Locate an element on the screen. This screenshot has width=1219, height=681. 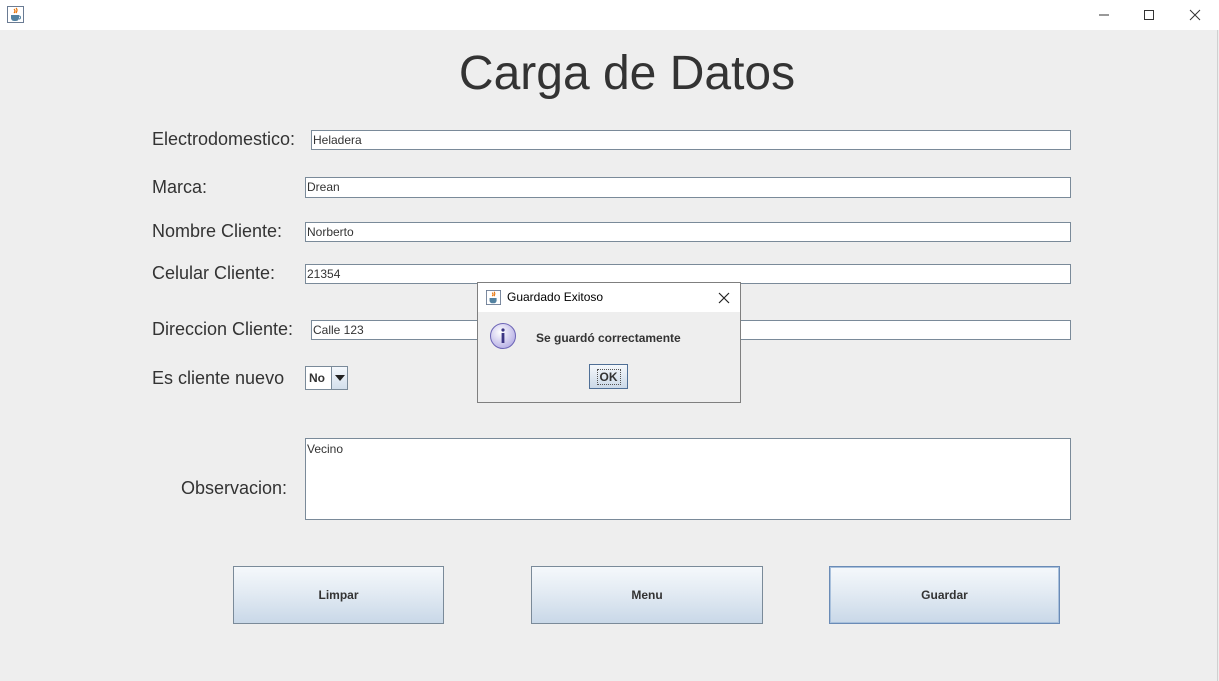
chevron-down-icon is located at coordinates (339, 378).